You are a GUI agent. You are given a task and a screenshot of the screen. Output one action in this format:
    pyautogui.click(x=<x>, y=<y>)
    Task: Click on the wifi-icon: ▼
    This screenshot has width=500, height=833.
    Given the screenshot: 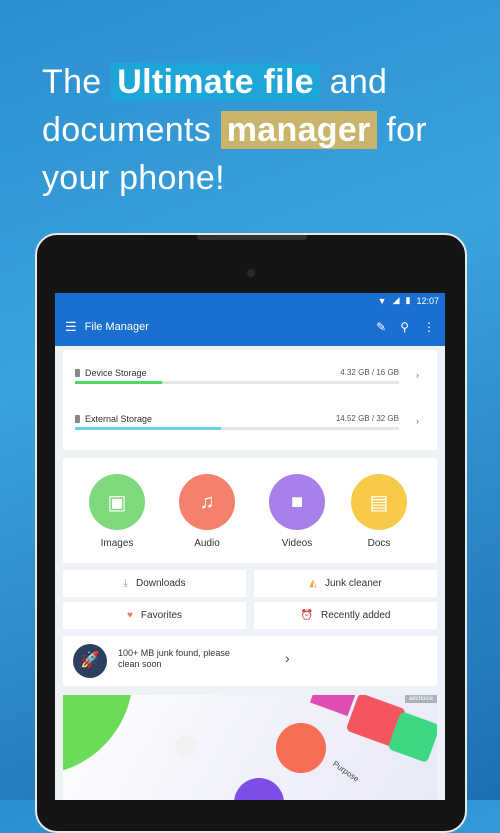 What is the action you would take?
    pyautogui.click(x=382, y=300)
    